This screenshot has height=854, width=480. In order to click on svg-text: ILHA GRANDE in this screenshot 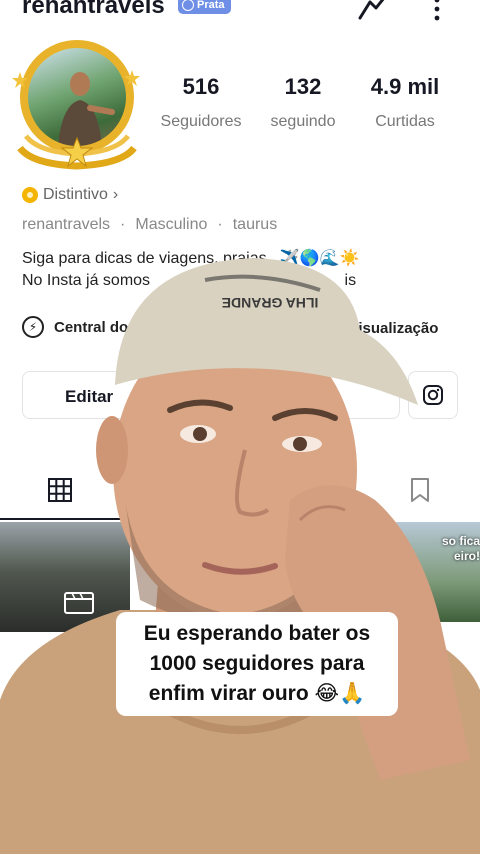, I will do `click(270, 303)`.